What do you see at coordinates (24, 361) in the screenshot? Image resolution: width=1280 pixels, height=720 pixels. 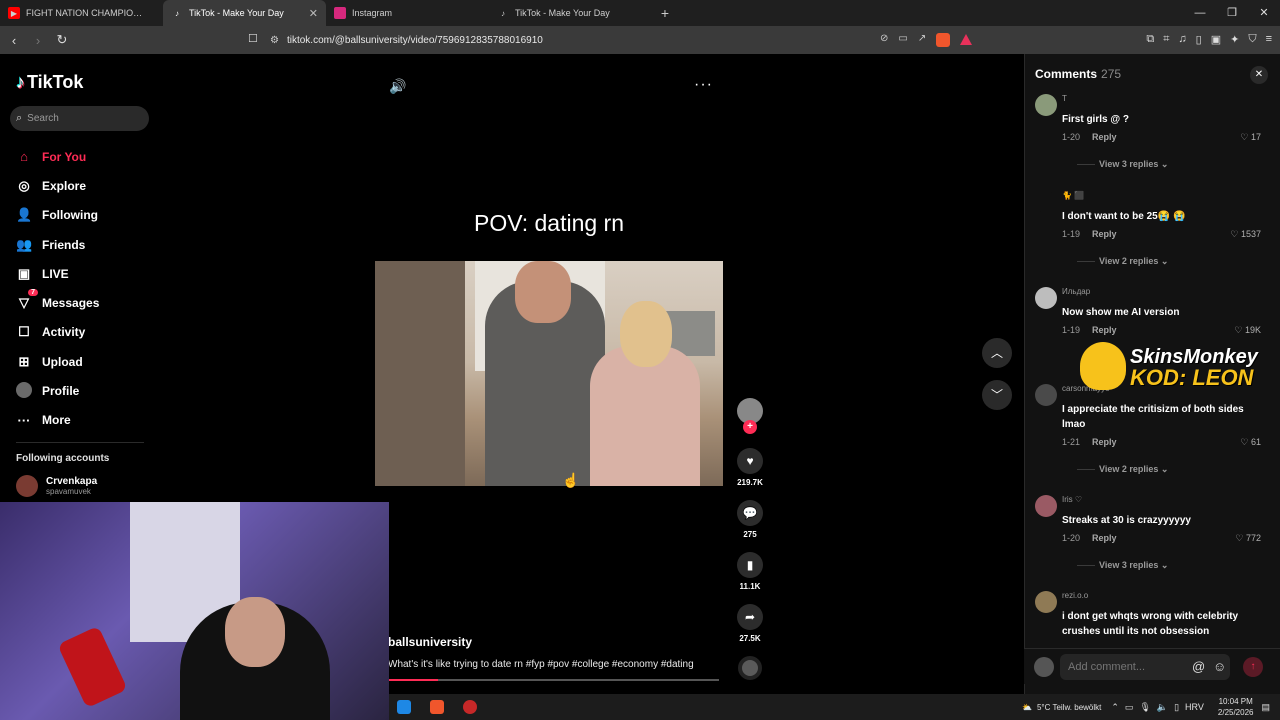 I see `upload-icon: ⊞` at bounding box center [24, 361].